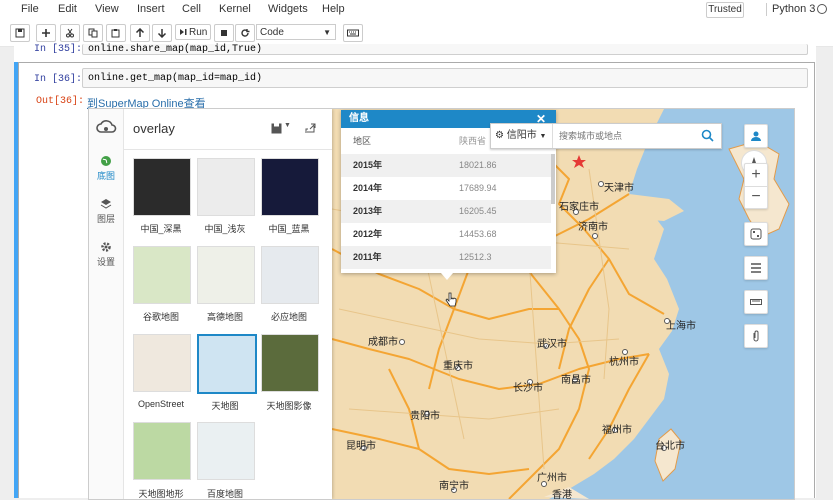  What do you see at coordinates (289, 406) in the screenshot?
I see `basemap-label: 天地图影像` at bounding box center [289, 406].